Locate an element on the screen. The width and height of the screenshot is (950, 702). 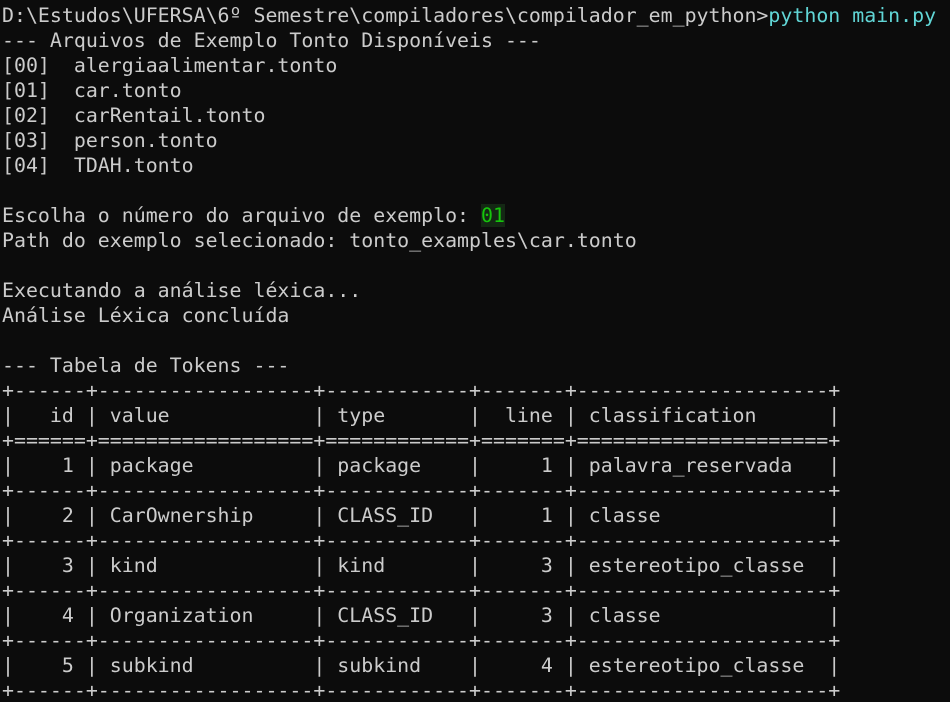
example-file-item: [01] car.tonto is located at coordinates (92, 90).